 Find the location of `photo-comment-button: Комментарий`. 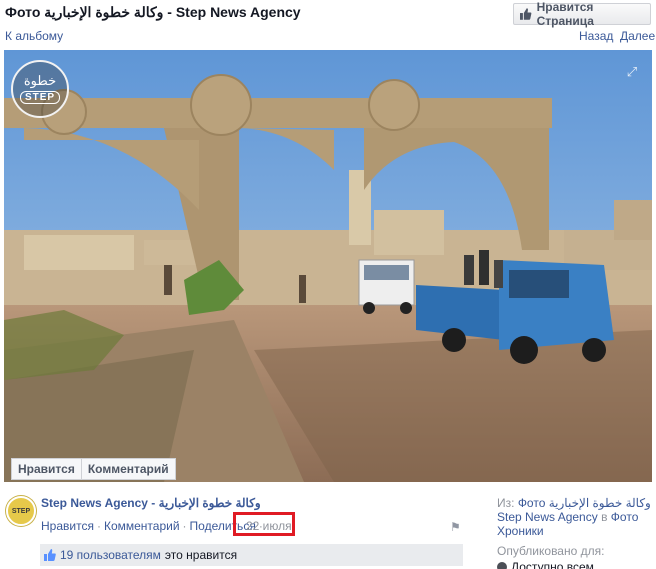

photo-comment-button: Комментарий is located at coordinates (128, 469).